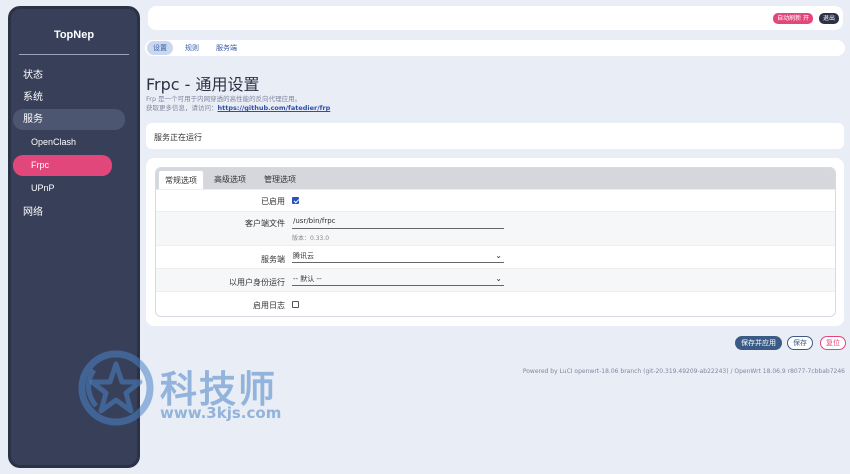 The image size is (850, 474). I want to click on enabled-label: 已启用, so click(273, 201).